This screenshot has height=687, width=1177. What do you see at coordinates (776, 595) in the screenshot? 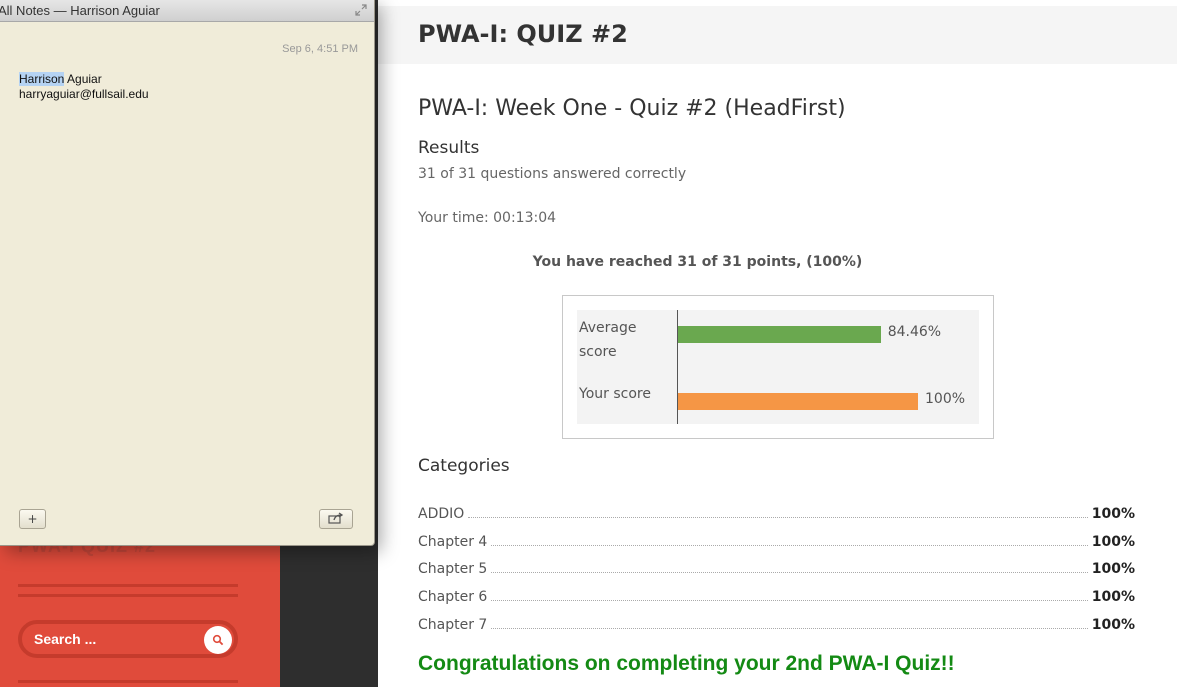
I see `category-row: Chapter 6 100%` at bounding box center [776, 595].